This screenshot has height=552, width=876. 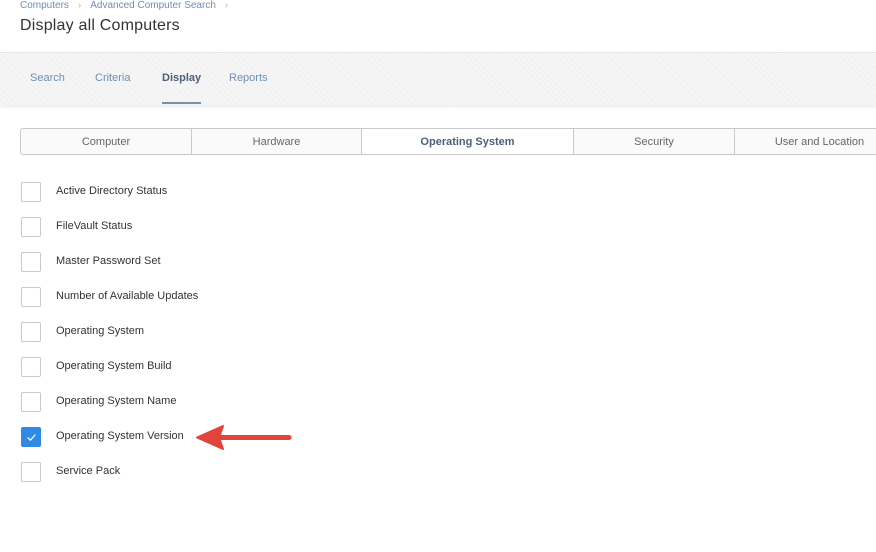 What do you see at coordinates (100, 331) in the screenshot?
I see `option-label: Operating System` at bounding box center [100, 331].